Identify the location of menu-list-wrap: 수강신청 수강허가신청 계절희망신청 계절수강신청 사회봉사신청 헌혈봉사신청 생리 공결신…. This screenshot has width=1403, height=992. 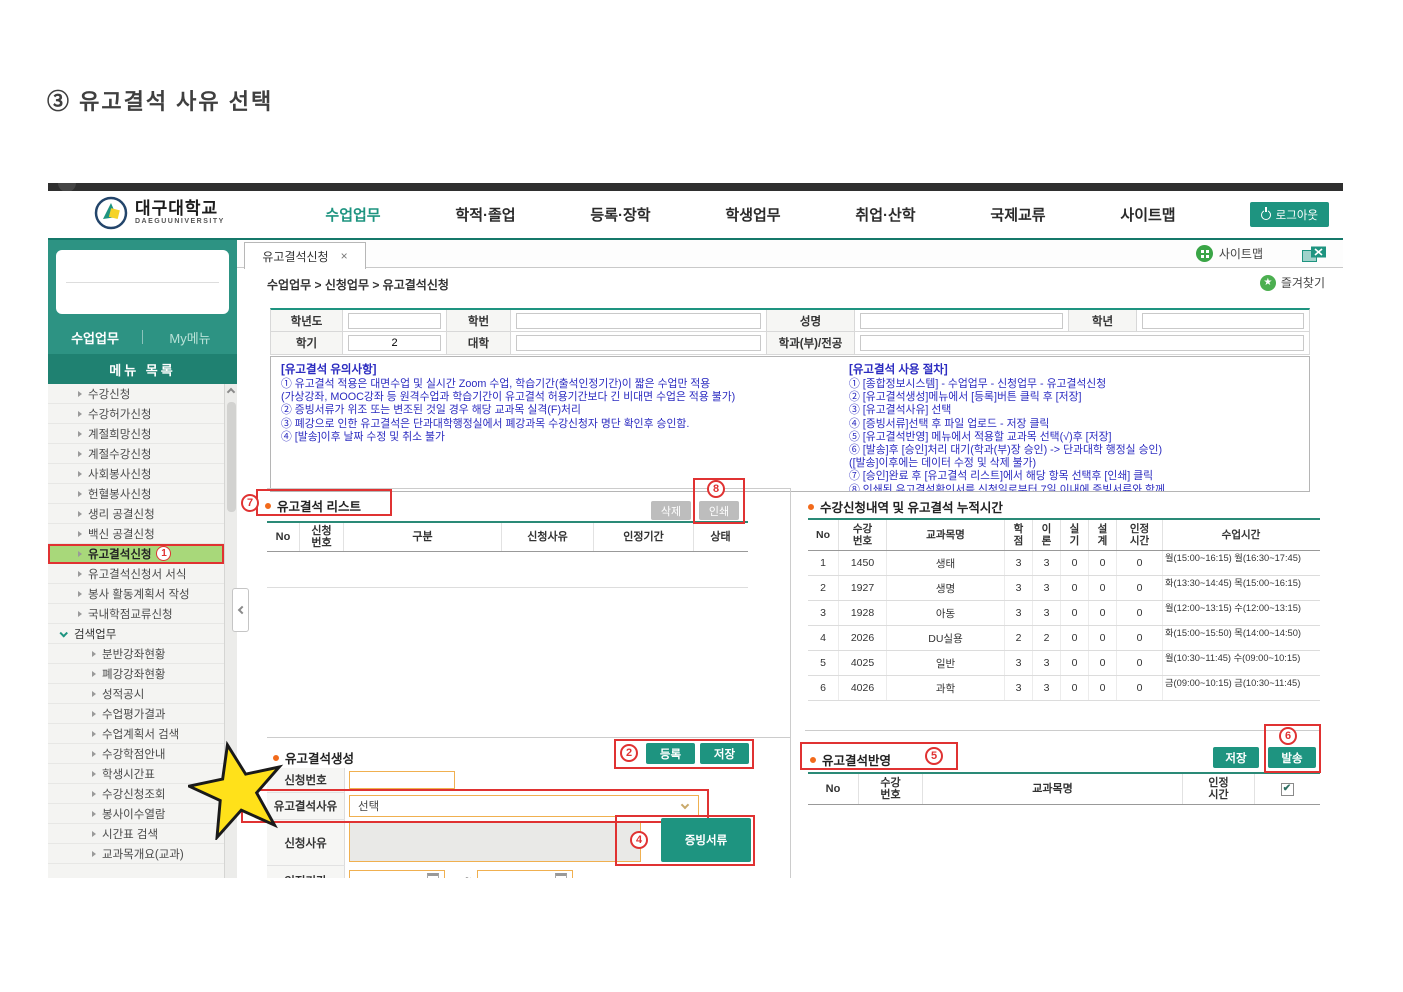
(142, 631).